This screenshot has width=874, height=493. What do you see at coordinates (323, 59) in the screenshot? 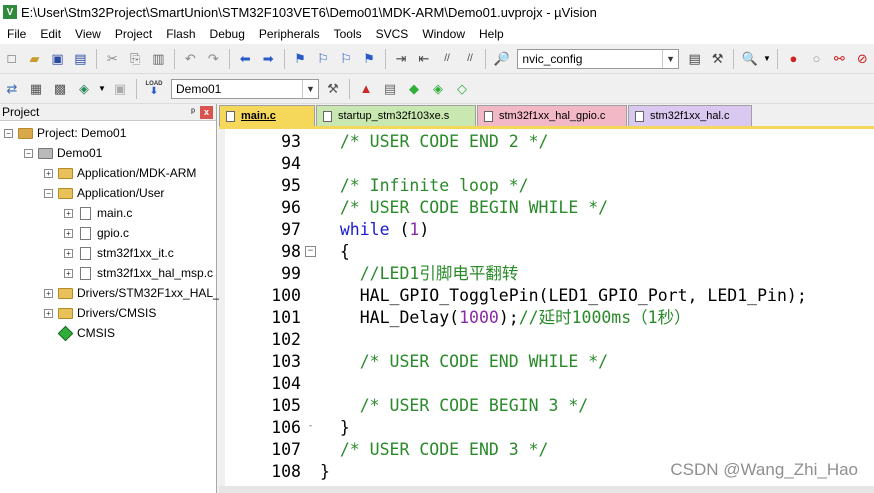
I see `prev-bookmark-icon: ⚐` at bounding box center [323, 59].